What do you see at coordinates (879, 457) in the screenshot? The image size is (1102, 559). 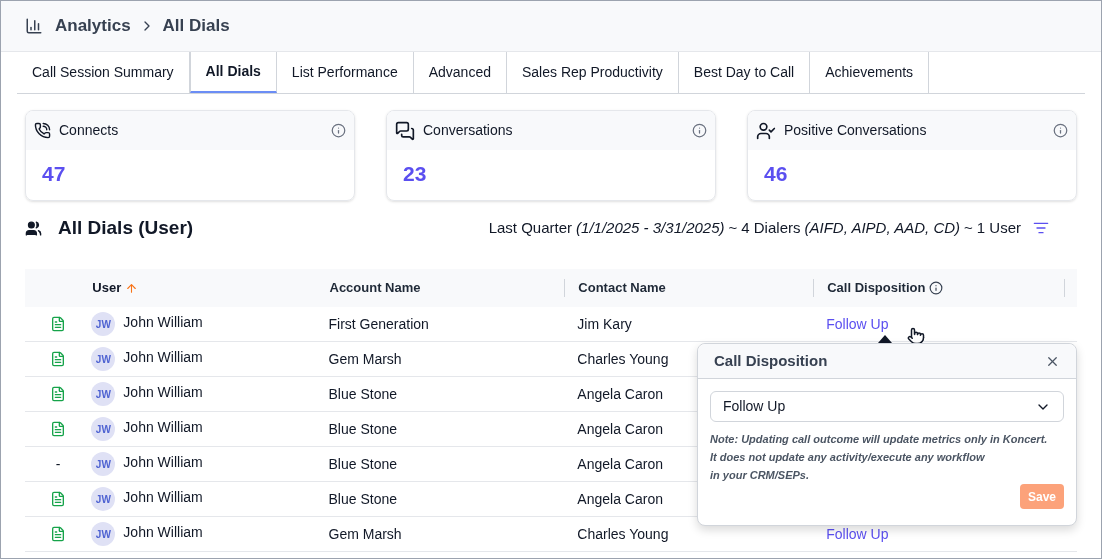 I see `note-text: Note: Updating call outcome will update metrics only in Koncert. It does not update any activity/execute any workflow in your CRM/SEPs.` at bounding box center [879, 457].